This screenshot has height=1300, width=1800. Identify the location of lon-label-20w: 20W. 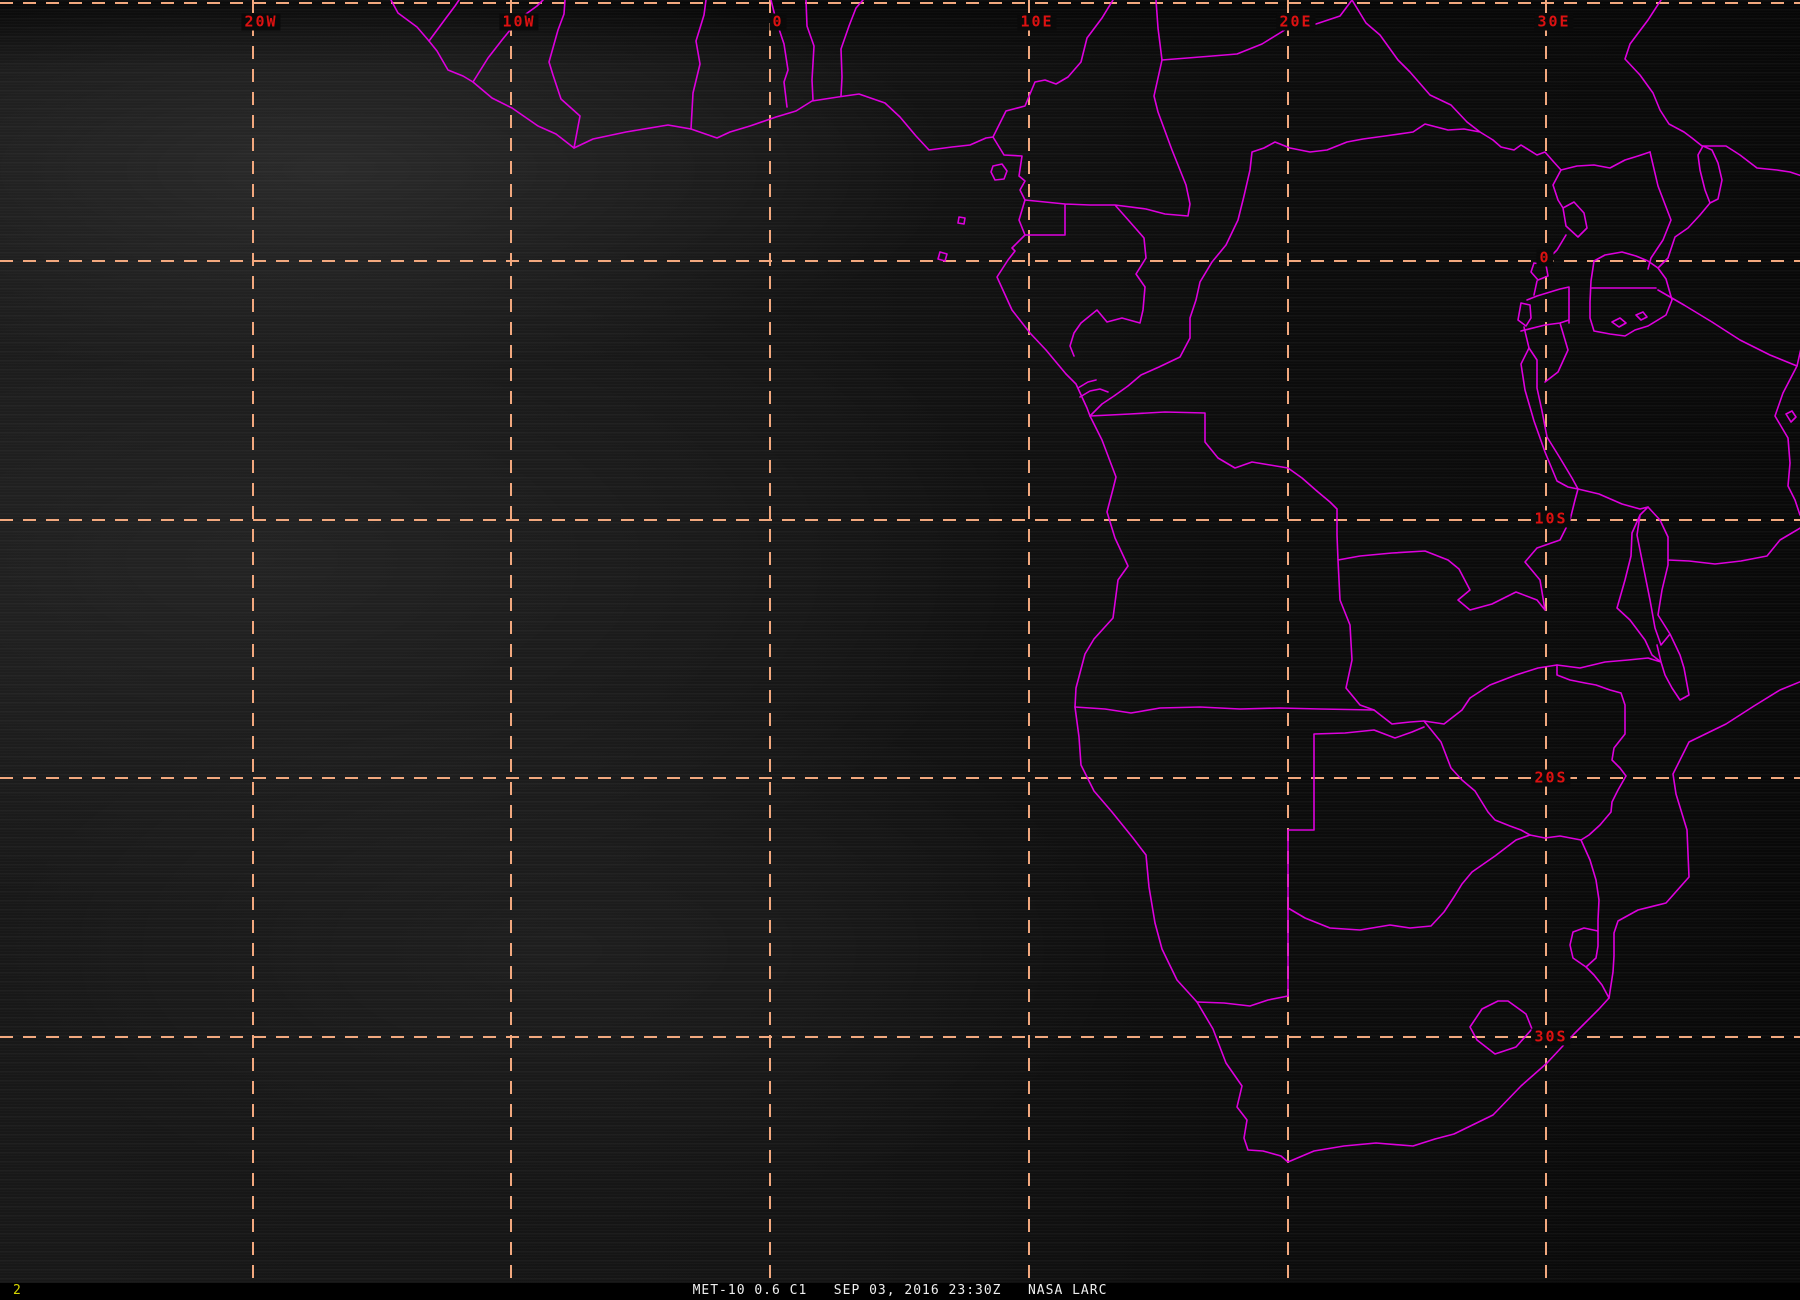
(261, 22).